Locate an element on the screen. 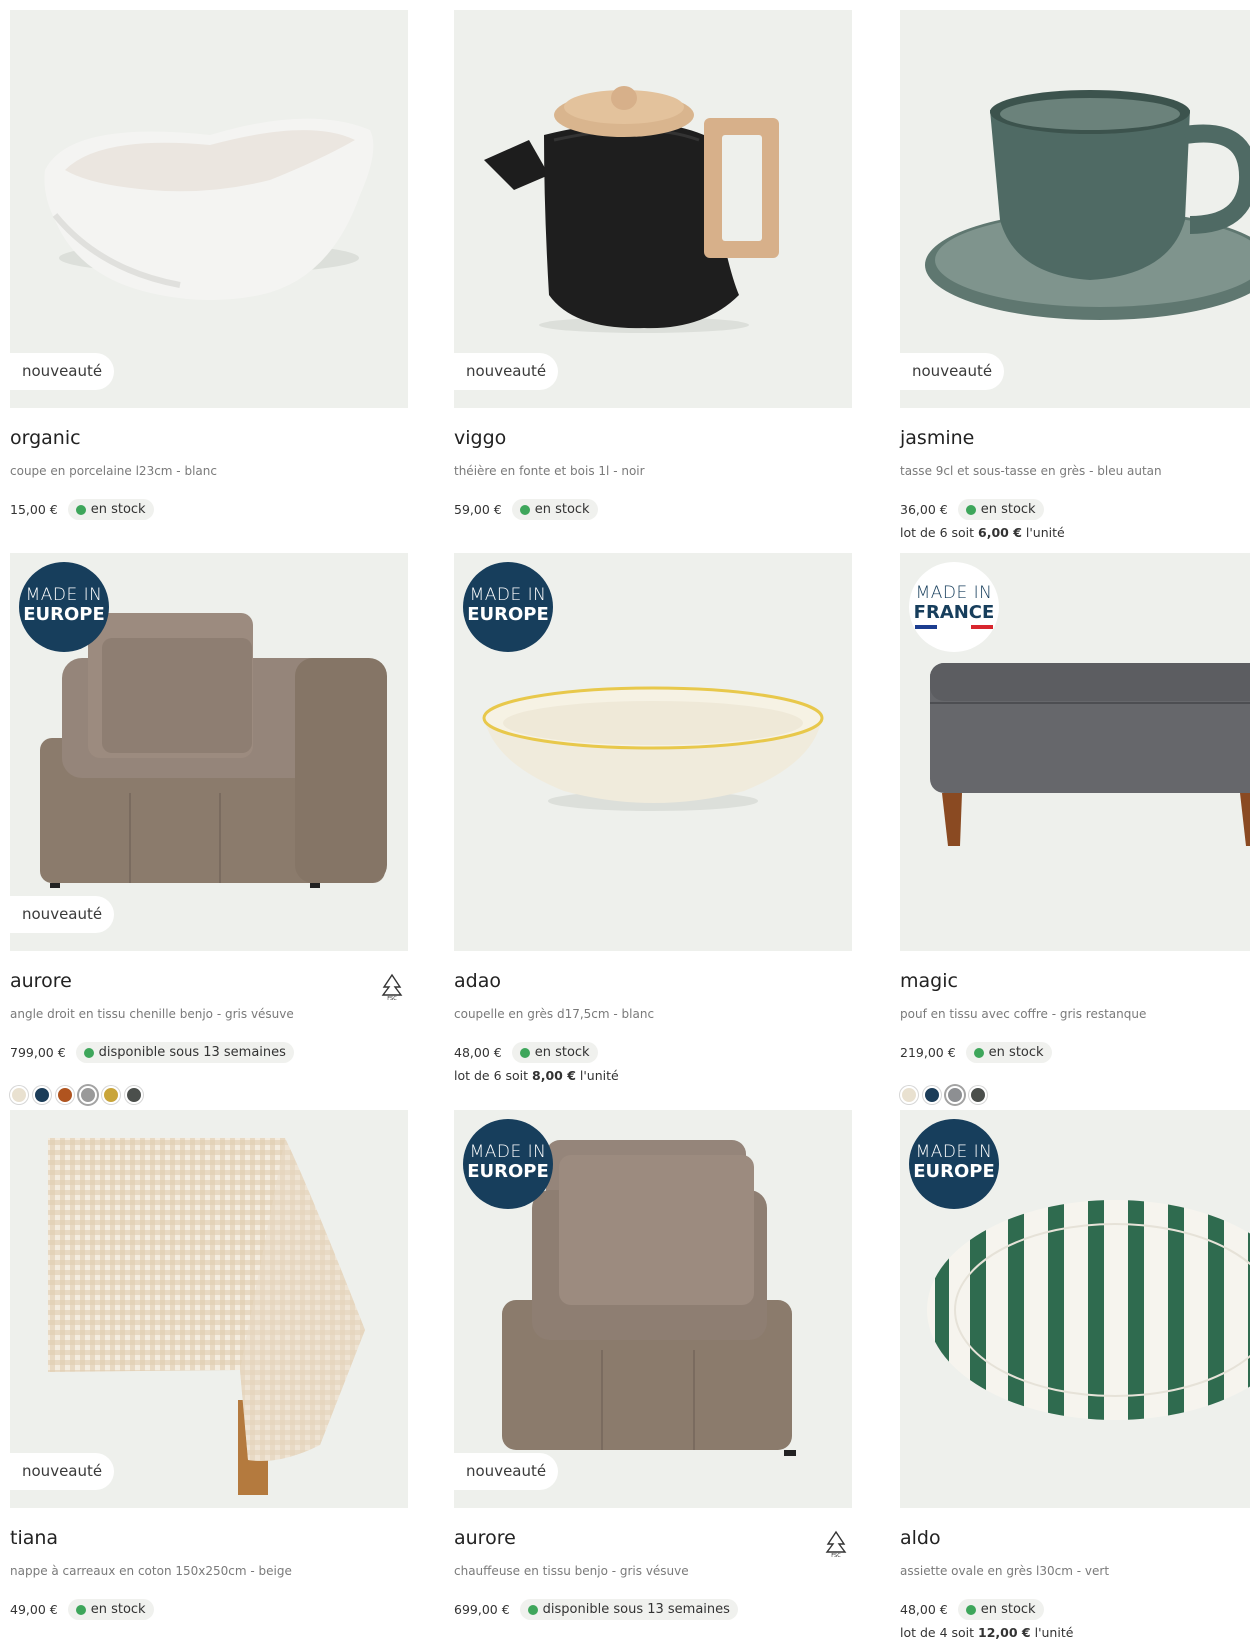 The height and width of the screenshot is (1640, 1250). product-name: viggo is located at coordinates (480, 438).